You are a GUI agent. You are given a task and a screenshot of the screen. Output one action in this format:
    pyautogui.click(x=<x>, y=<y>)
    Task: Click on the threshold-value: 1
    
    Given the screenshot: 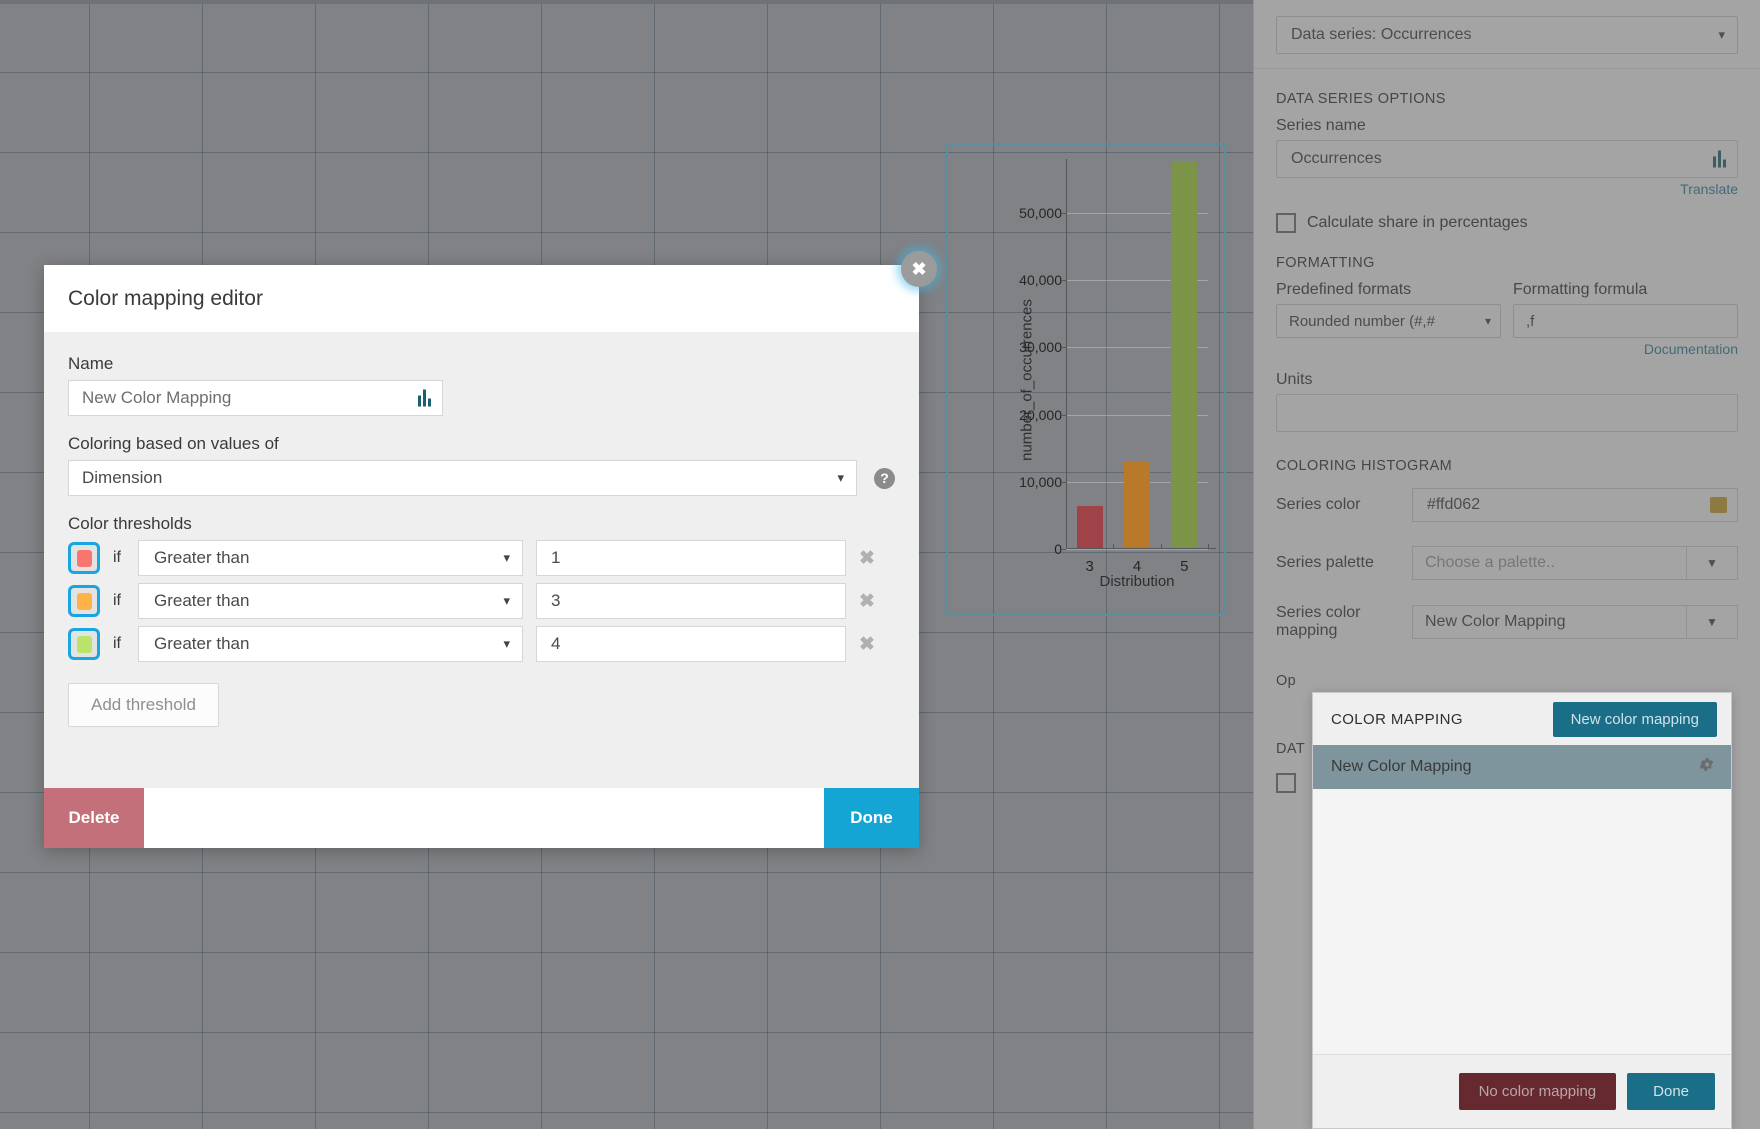 What is the action you would take?
    pyautogui.click(x=556, y=557)
    